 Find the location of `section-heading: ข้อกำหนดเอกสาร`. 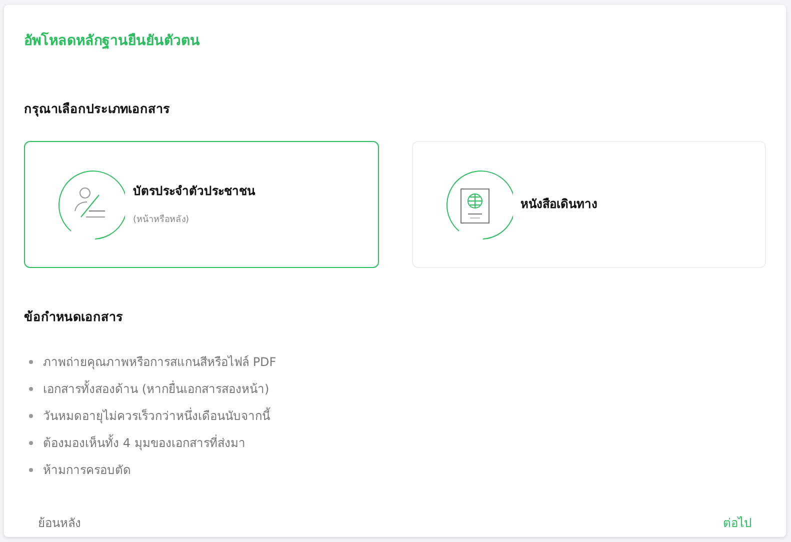

section-heading: ข้อกำหนดเอกสาร is located at coordinates (74, 317).